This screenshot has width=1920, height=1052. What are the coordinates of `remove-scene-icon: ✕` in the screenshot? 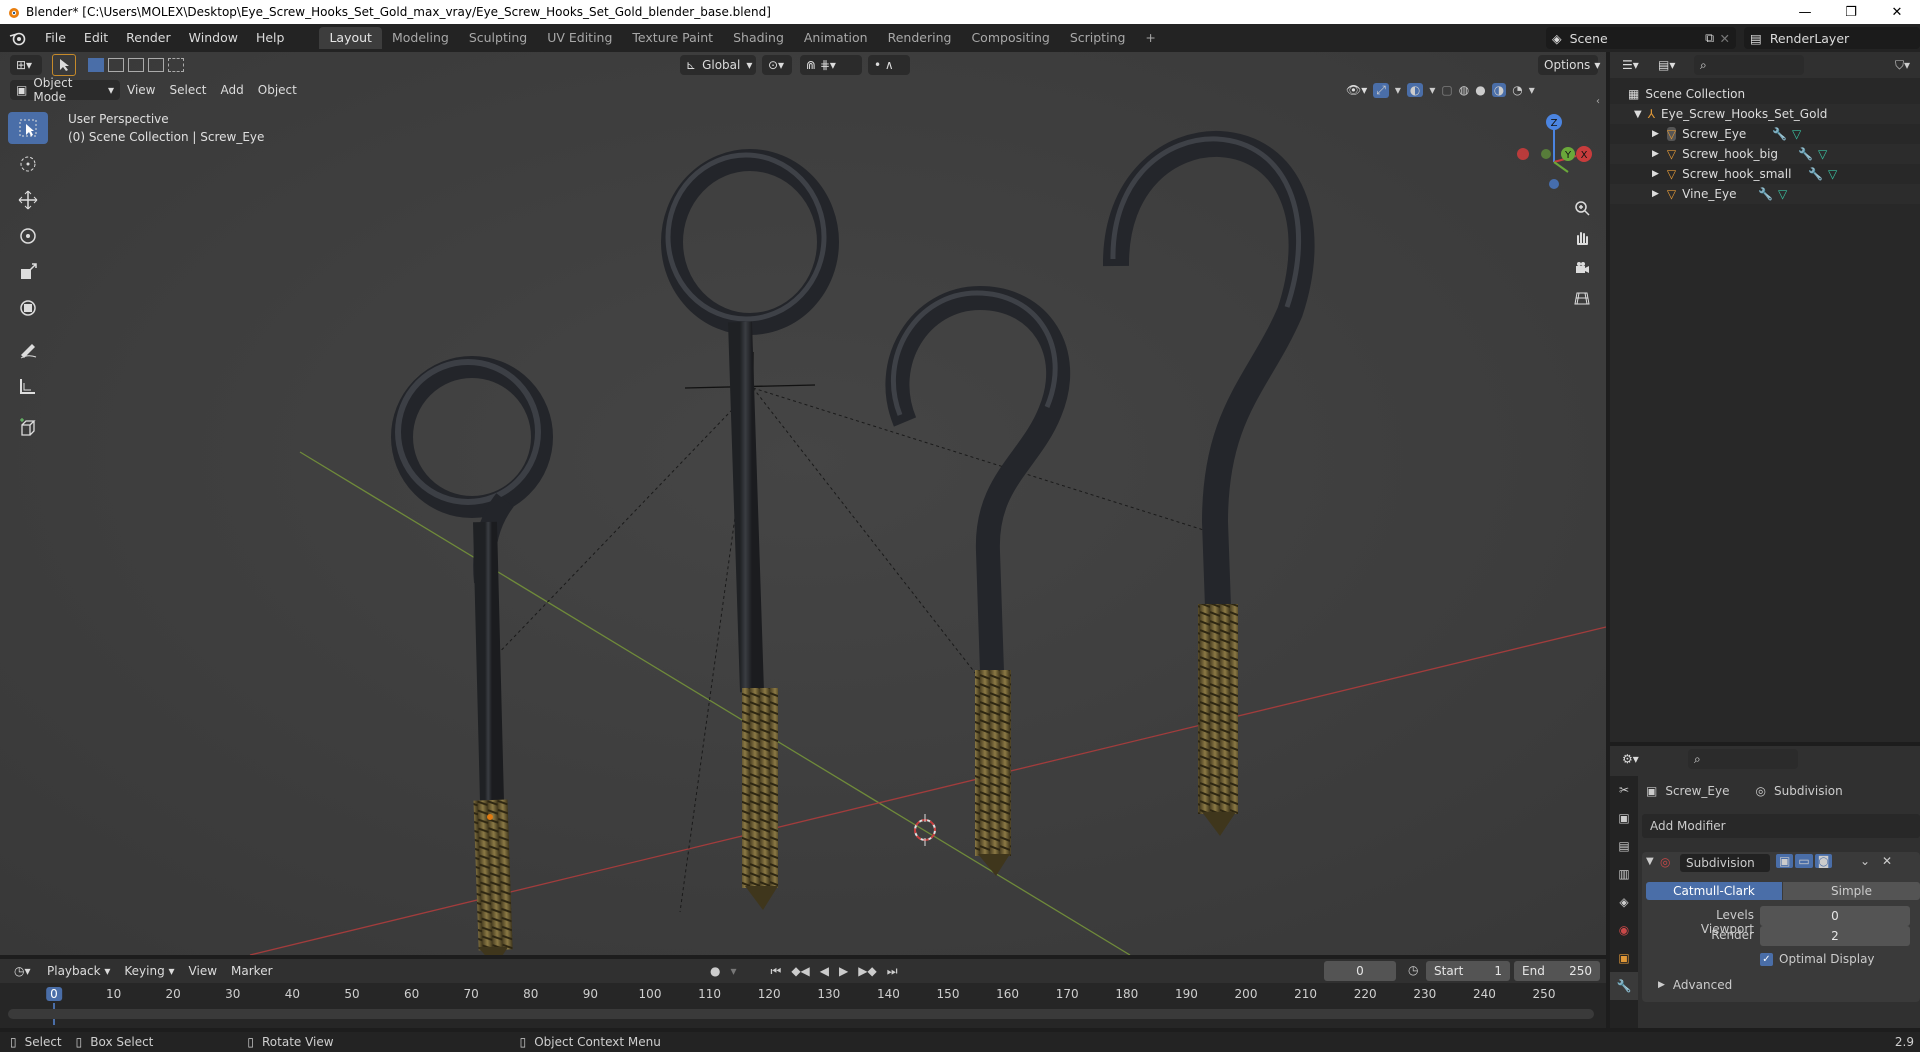 It's located at (1725, 38).